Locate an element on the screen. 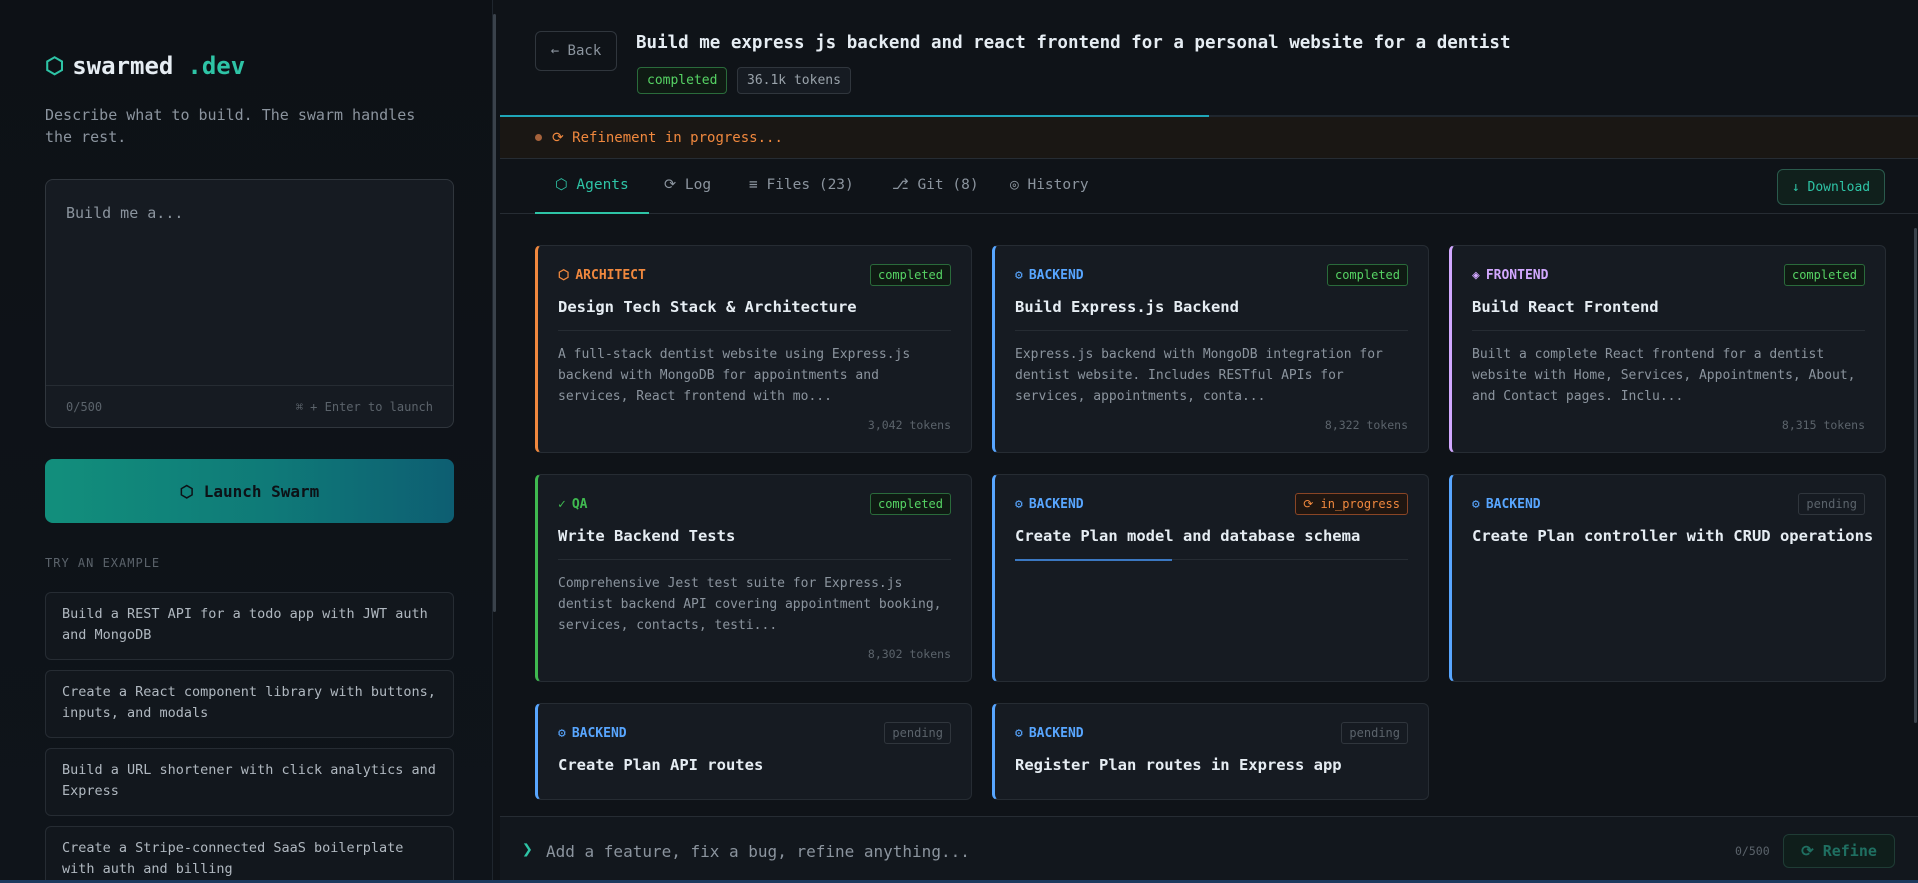 The image size is (1918, 883). prompt-input is located at coordinates (249, 282).